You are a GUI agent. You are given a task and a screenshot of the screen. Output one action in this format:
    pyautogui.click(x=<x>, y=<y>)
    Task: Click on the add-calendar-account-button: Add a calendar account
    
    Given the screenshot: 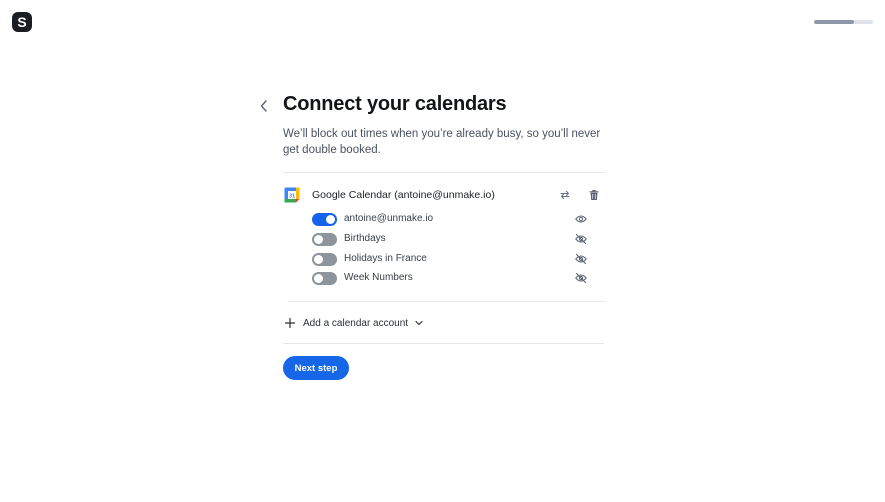 What is the action you would take?
    pyautogui.click(x=353, y=323)
    